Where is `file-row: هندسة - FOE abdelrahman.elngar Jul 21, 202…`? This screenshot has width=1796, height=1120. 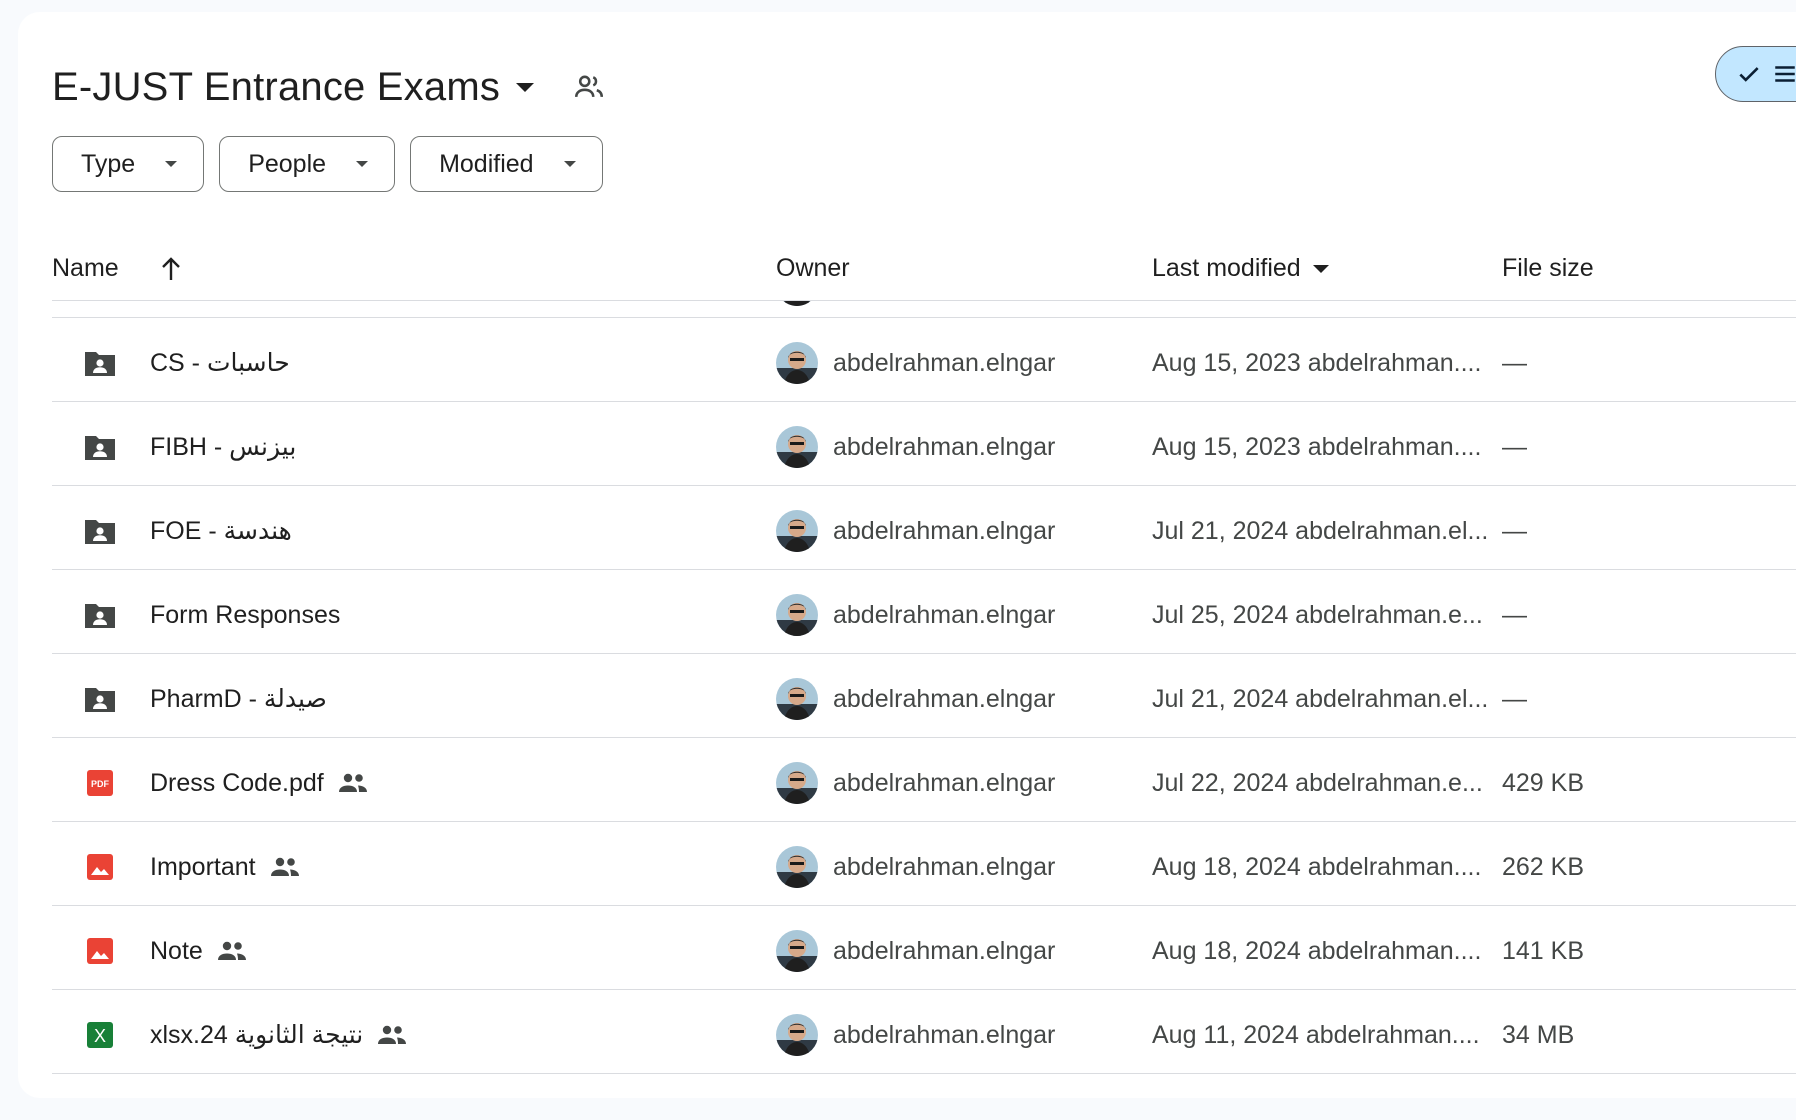 file-row: هندسة - FOE abdelrahman.elngar Jul 21, 202… is located at coordinates (924, 528).